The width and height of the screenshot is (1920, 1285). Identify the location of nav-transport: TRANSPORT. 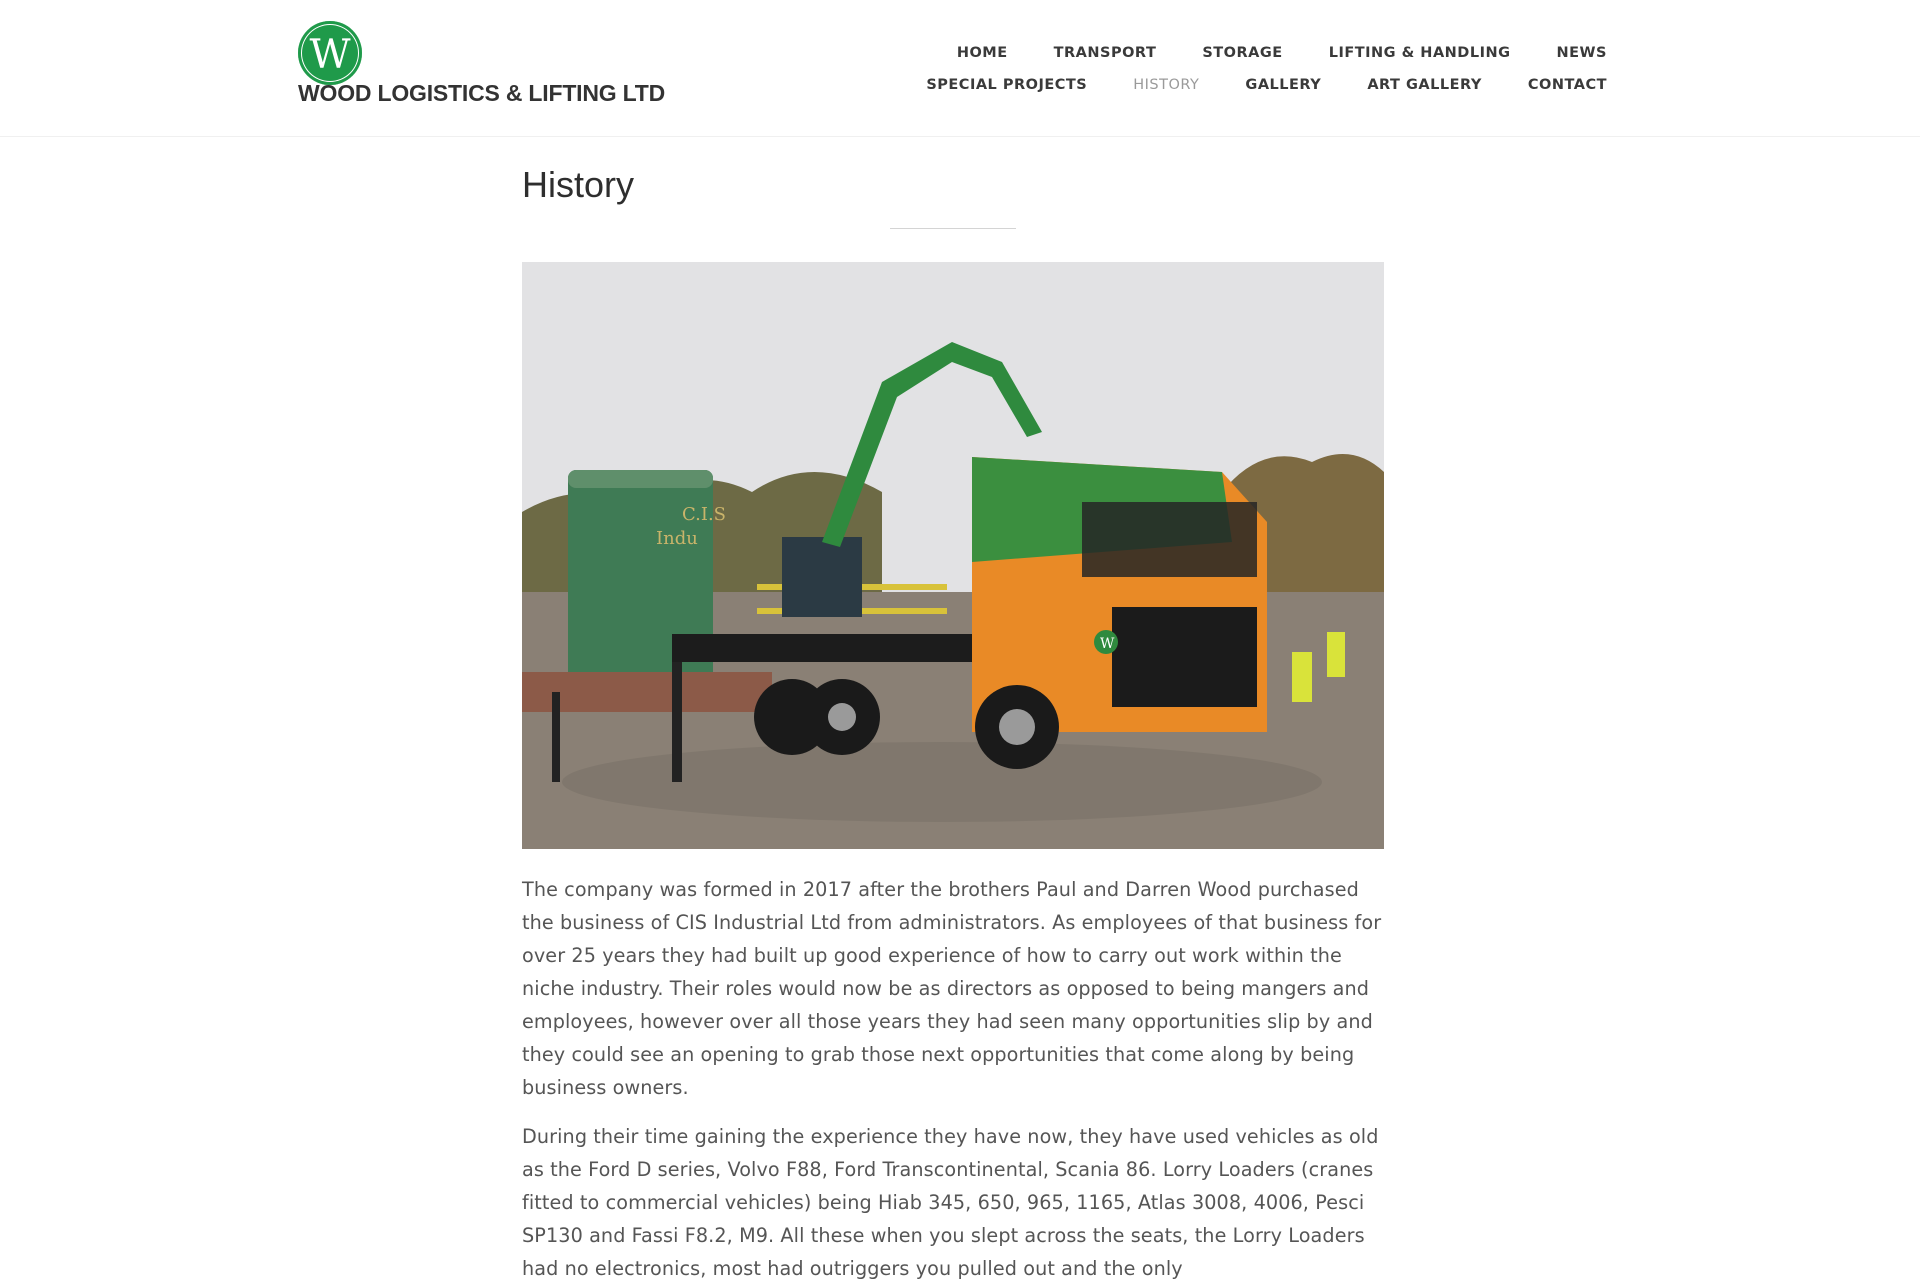
(1105, 53).